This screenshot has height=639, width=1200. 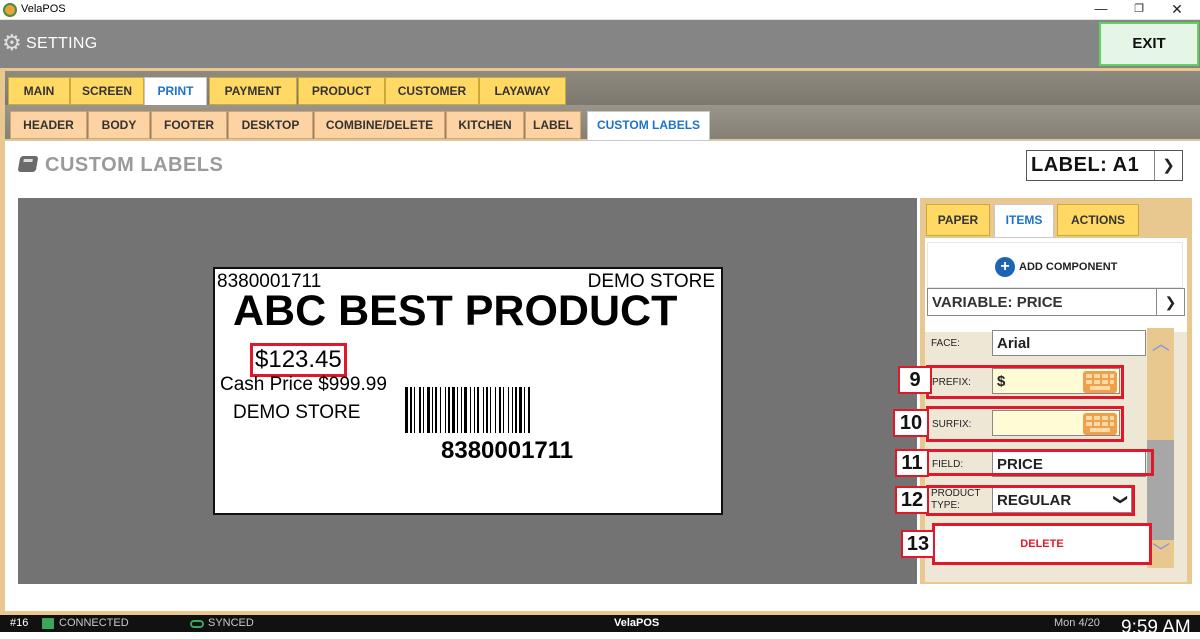 I want to click on settings-header: ⚙ SETTING, so click(x=600, y=44).